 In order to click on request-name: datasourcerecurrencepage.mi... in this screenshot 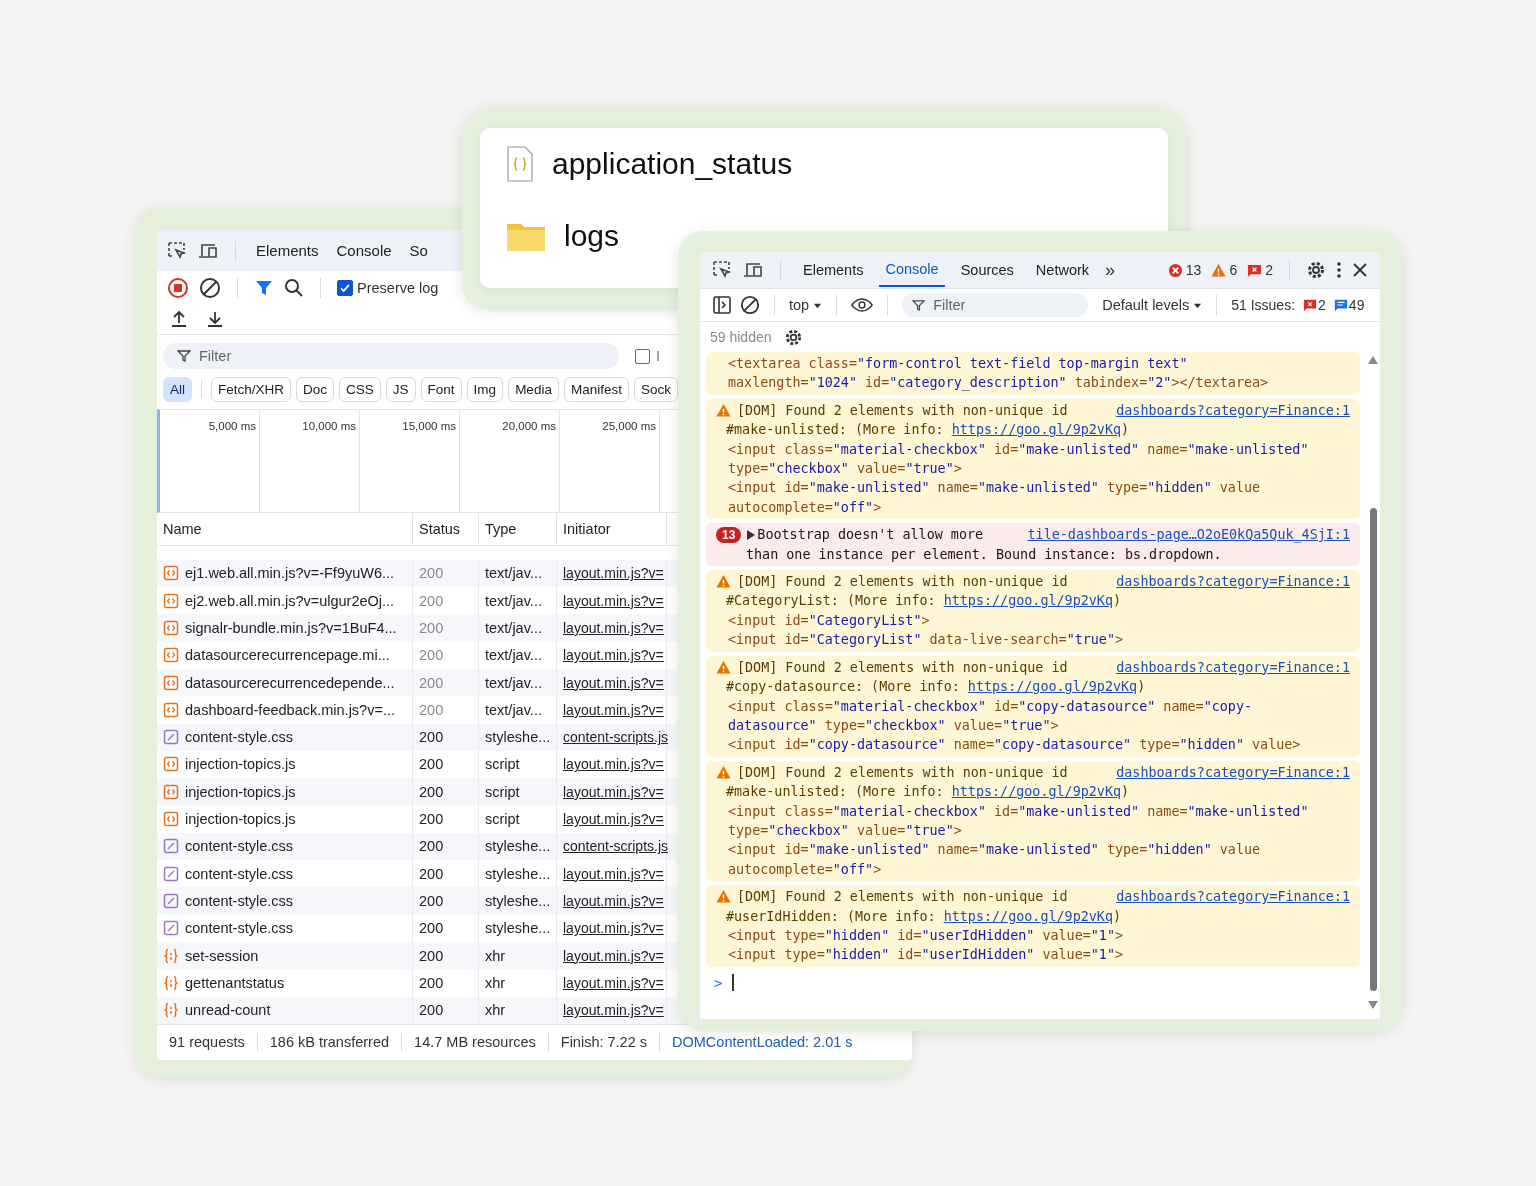, I will do `click(287, 655)`.